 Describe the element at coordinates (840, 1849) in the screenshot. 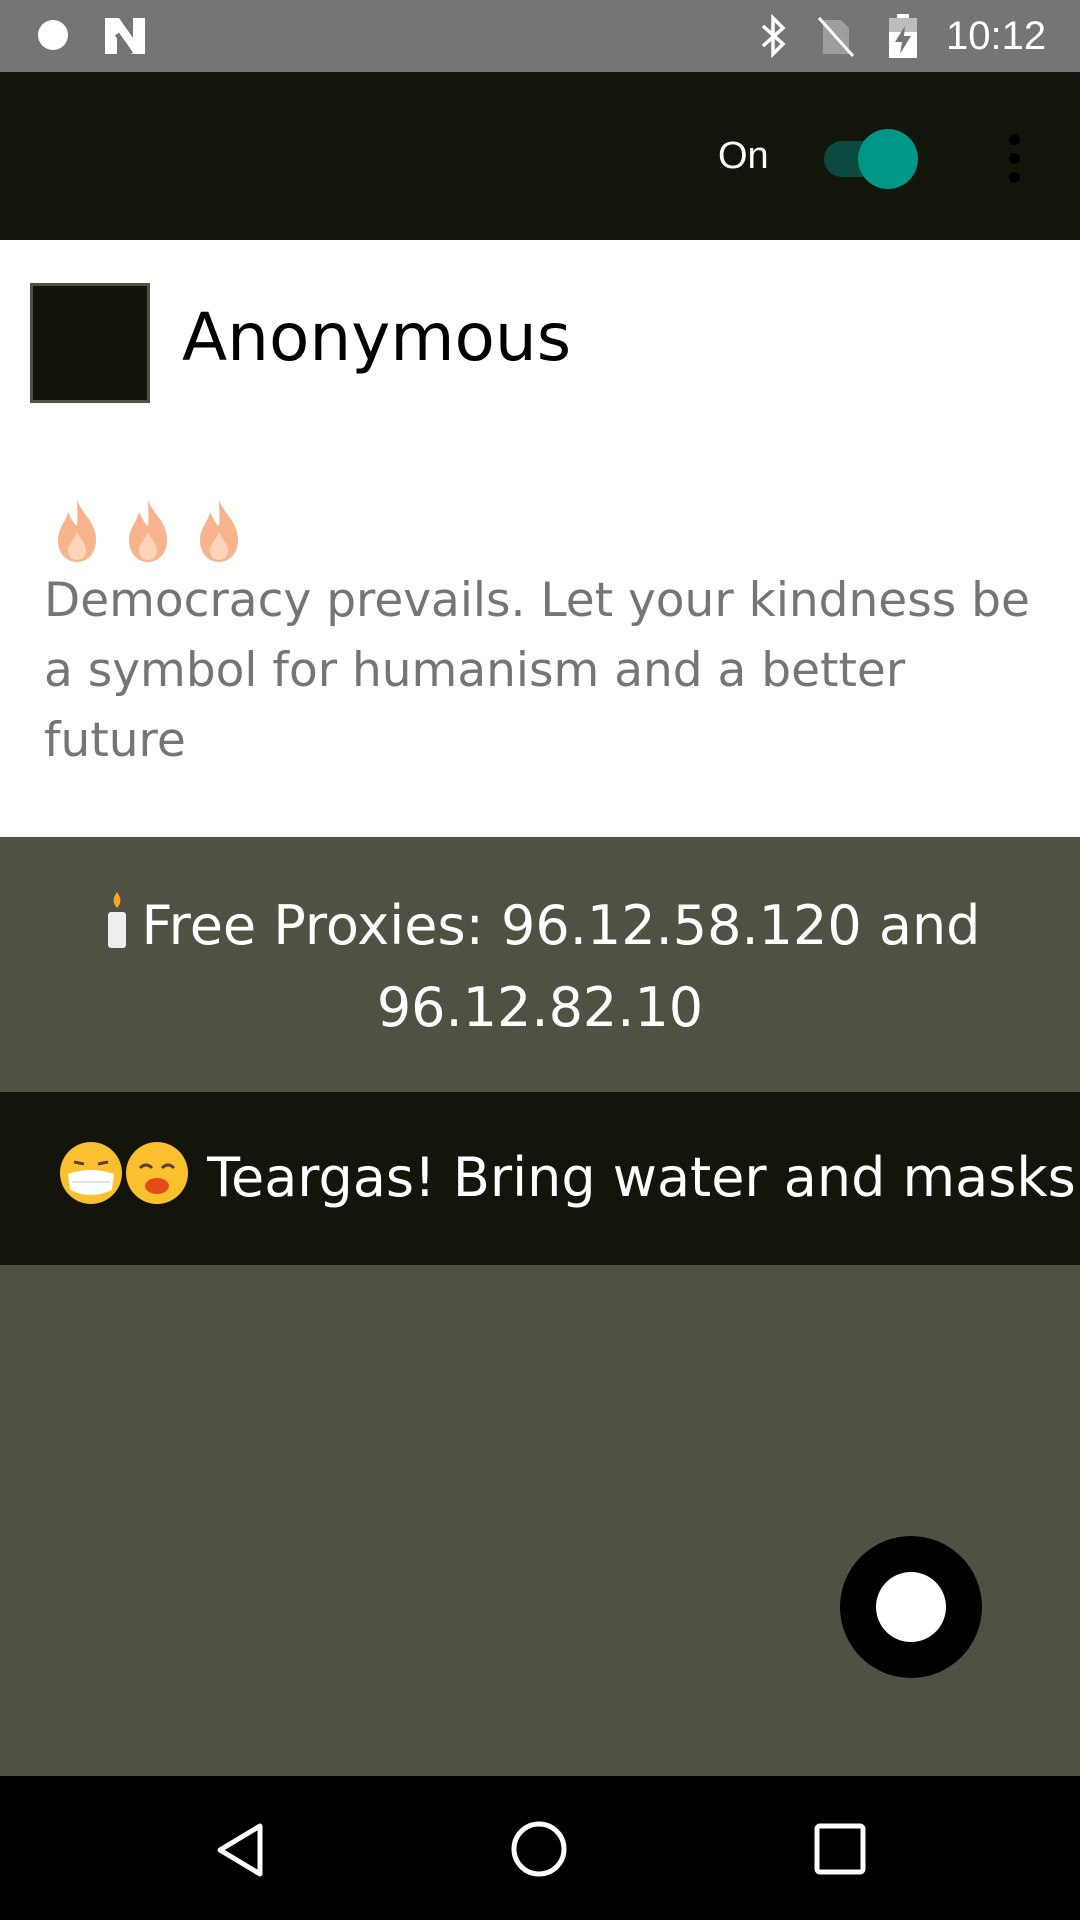

I see `recents-icon` at that location.